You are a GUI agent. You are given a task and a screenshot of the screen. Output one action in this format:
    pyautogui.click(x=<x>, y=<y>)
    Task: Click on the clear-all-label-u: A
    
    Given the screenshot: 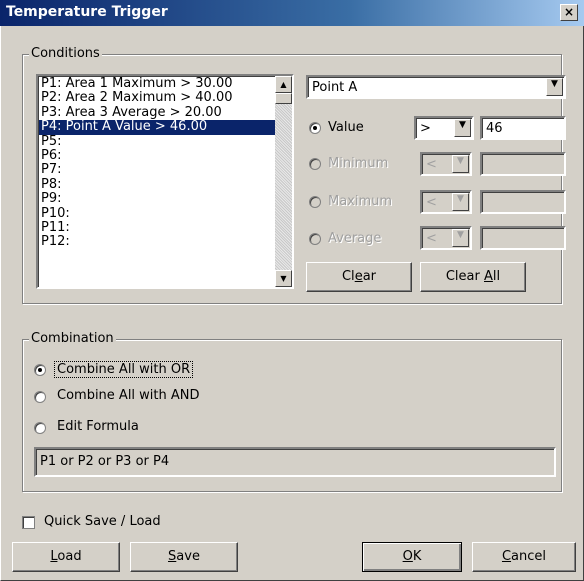 What is the action you would take?
    pyautogui.click(x=488, y=276)
    